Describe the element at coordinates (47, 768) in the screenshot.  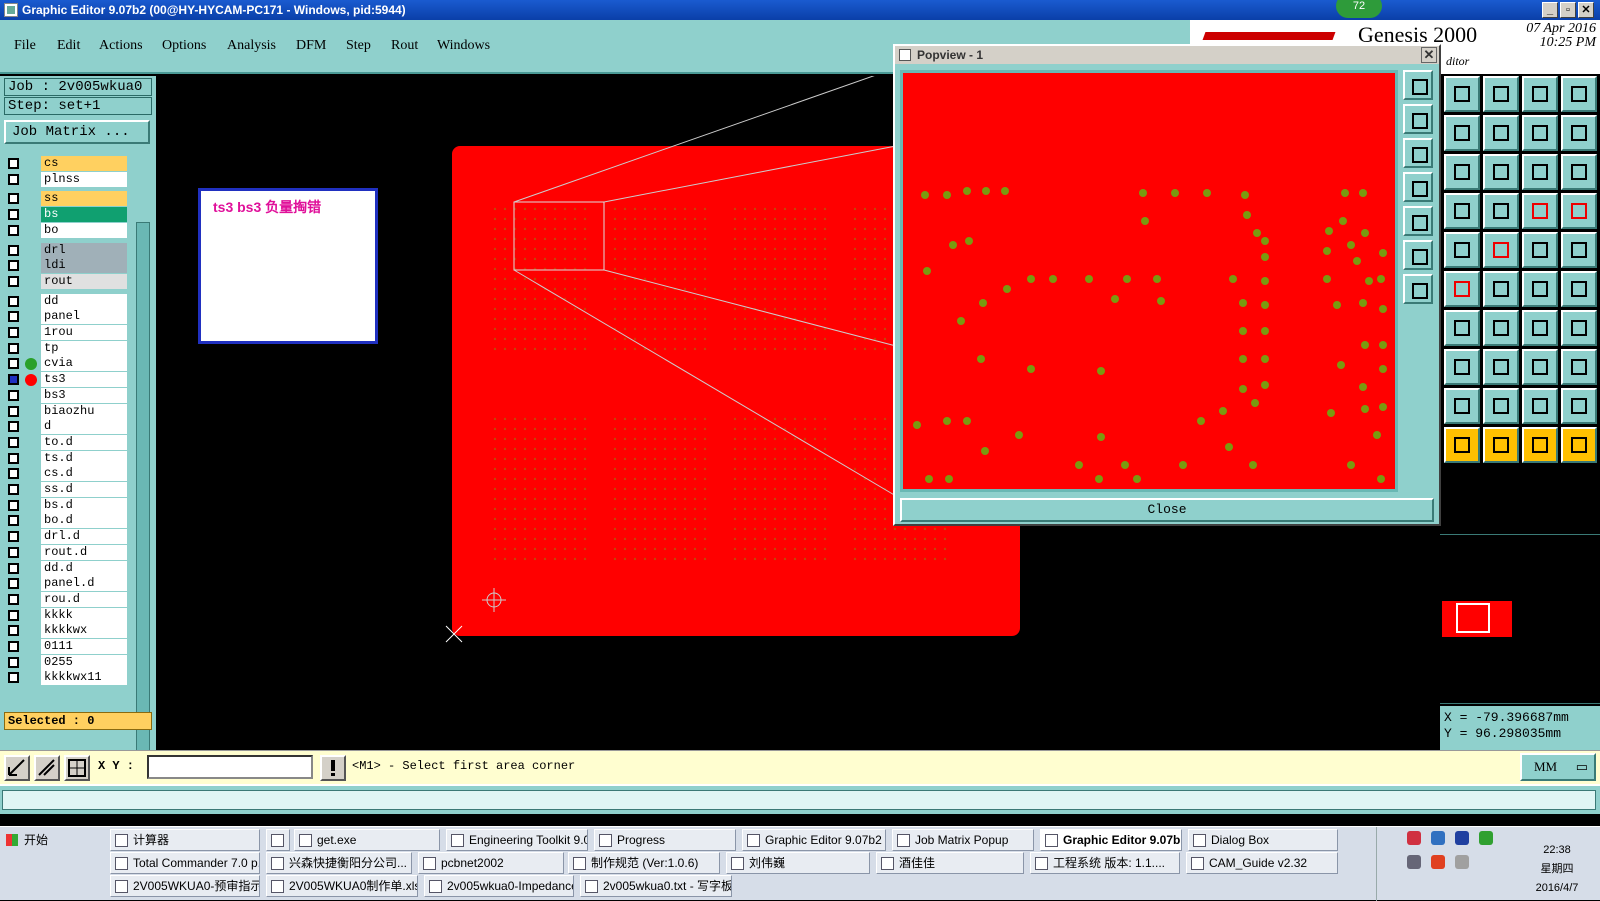
I see `measure-icon` at that location.